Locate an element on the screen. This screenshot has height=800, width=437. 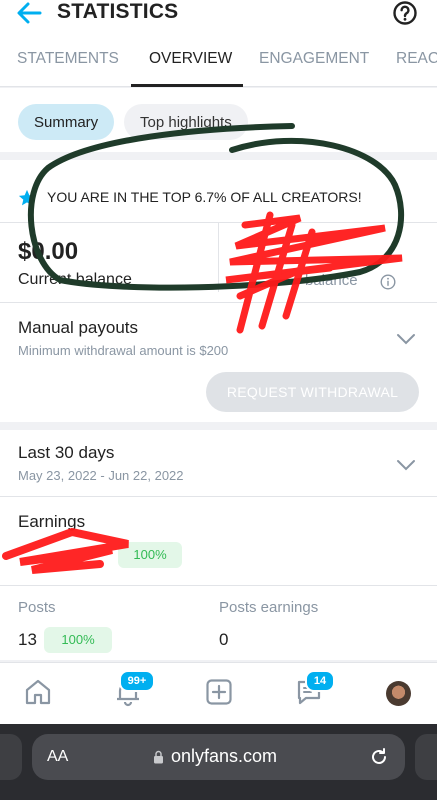
posts-earnings-value: 0 is located at coordinates (224, 639).